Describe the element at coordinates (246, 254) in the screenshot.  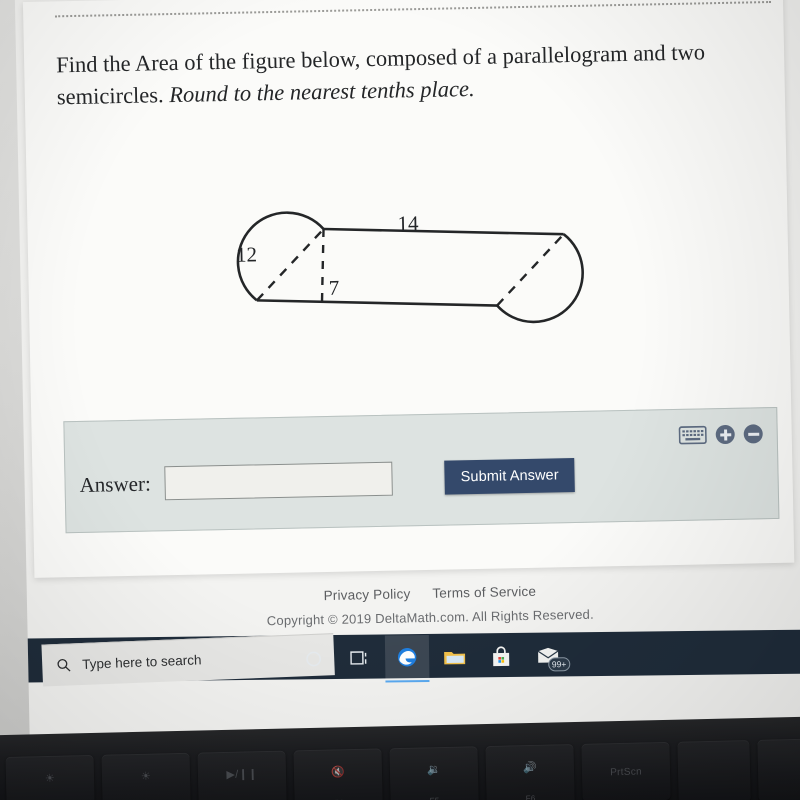
I see `figure-label-diagonal: 12` at that location.